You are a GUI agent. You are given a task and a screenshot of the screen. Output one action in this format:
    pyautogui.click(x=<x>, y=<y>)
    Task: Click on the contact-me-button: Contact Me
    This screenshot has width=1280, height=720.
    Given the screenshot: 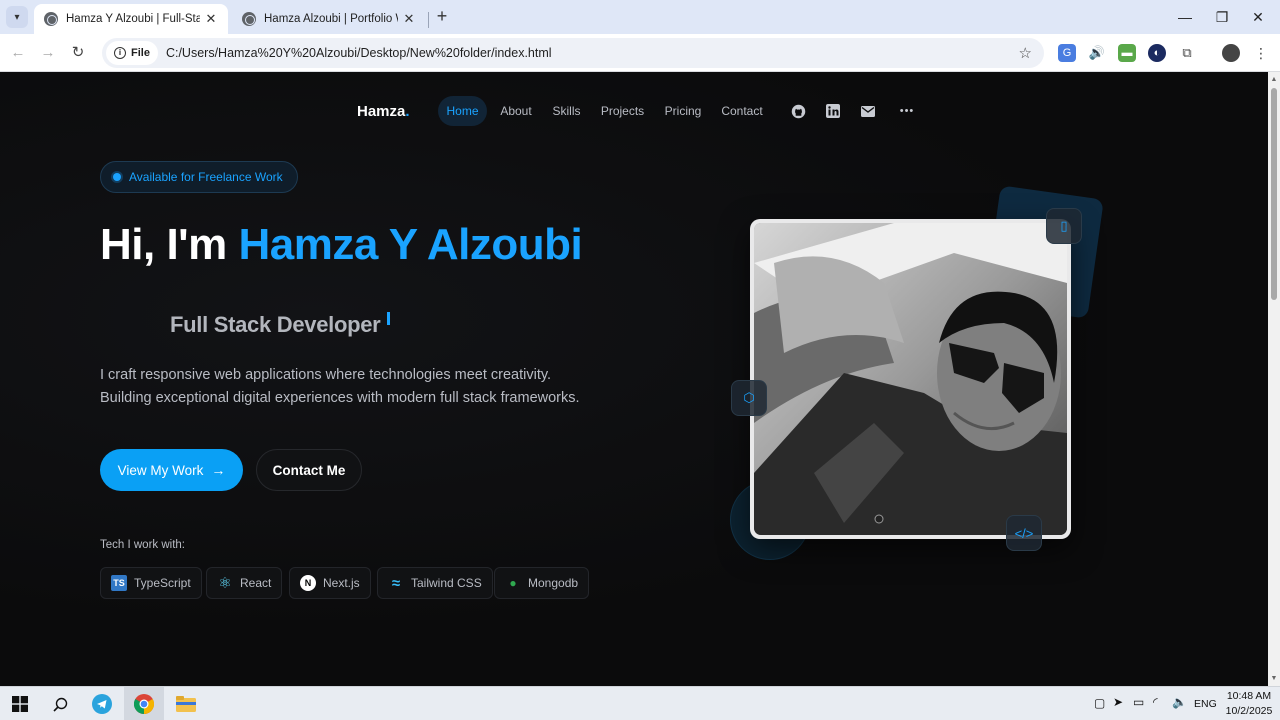 What is the action you would take?
    pyautogui.click(x=309, y=470)
    